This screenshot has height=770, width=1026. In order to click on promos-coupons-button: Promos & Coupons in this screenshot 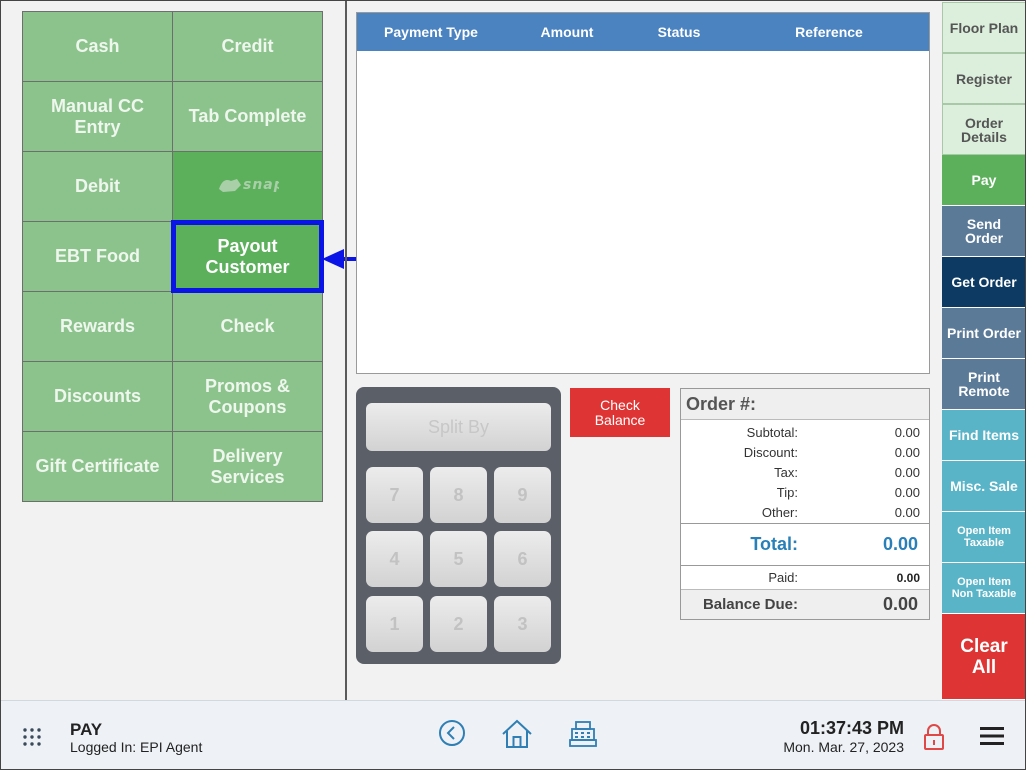, I will do `click(247, 396)`.